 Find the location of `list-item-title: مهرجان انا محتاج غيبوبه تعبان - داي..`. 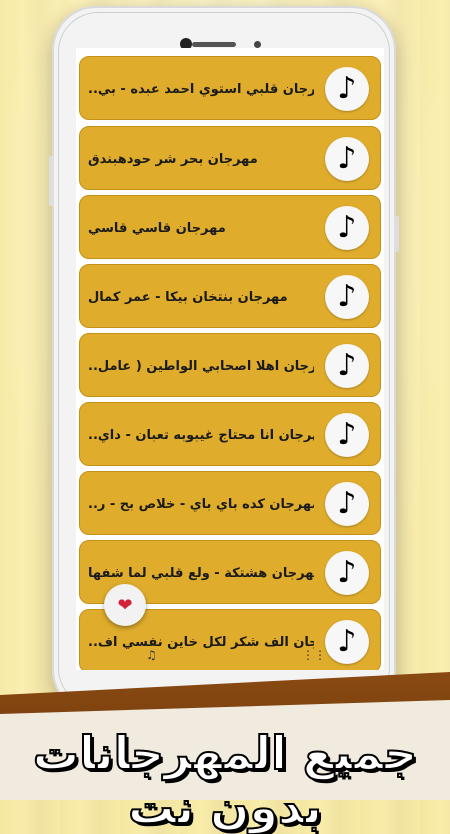

list-item-title: مهرجان انا محتاج غيبوبه تعبان - داي.. is located at coordinates (201, 435).